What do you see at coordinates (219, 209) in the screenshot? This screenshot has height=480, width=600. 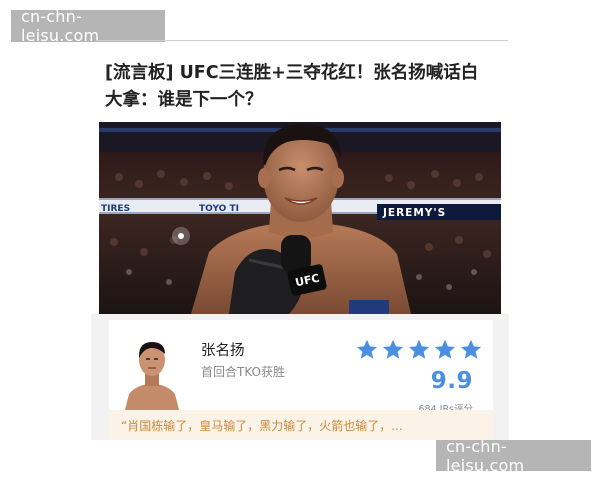 I see `banner-brand-text: TOYO TI` at bounding box center [219, 209].